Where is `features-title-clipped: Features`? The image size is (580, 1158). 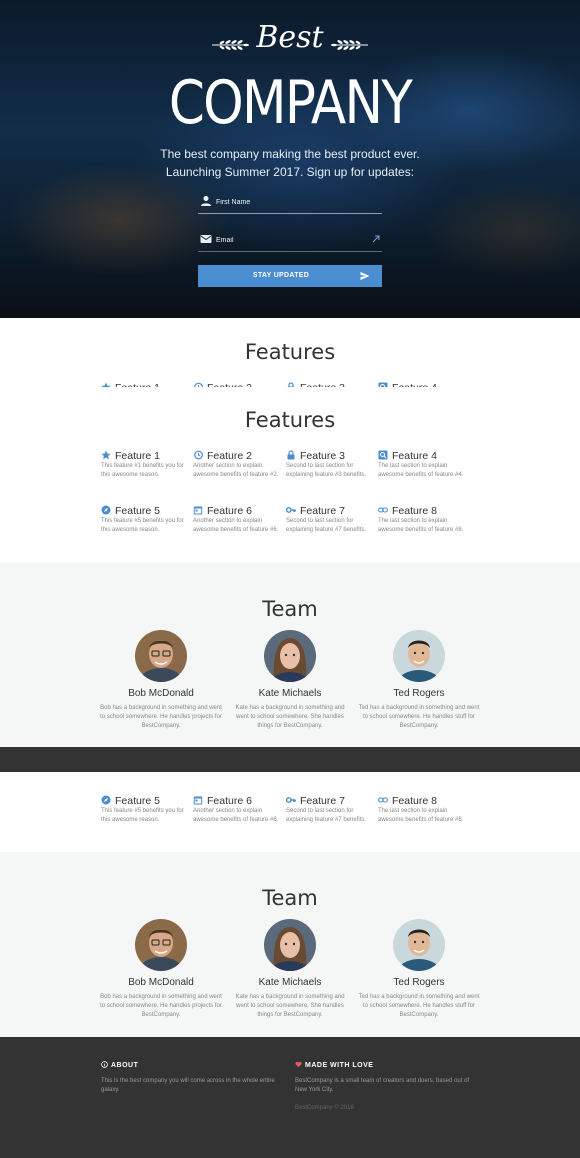 features-title-clipped: Features is located at coordinates (290, 352).